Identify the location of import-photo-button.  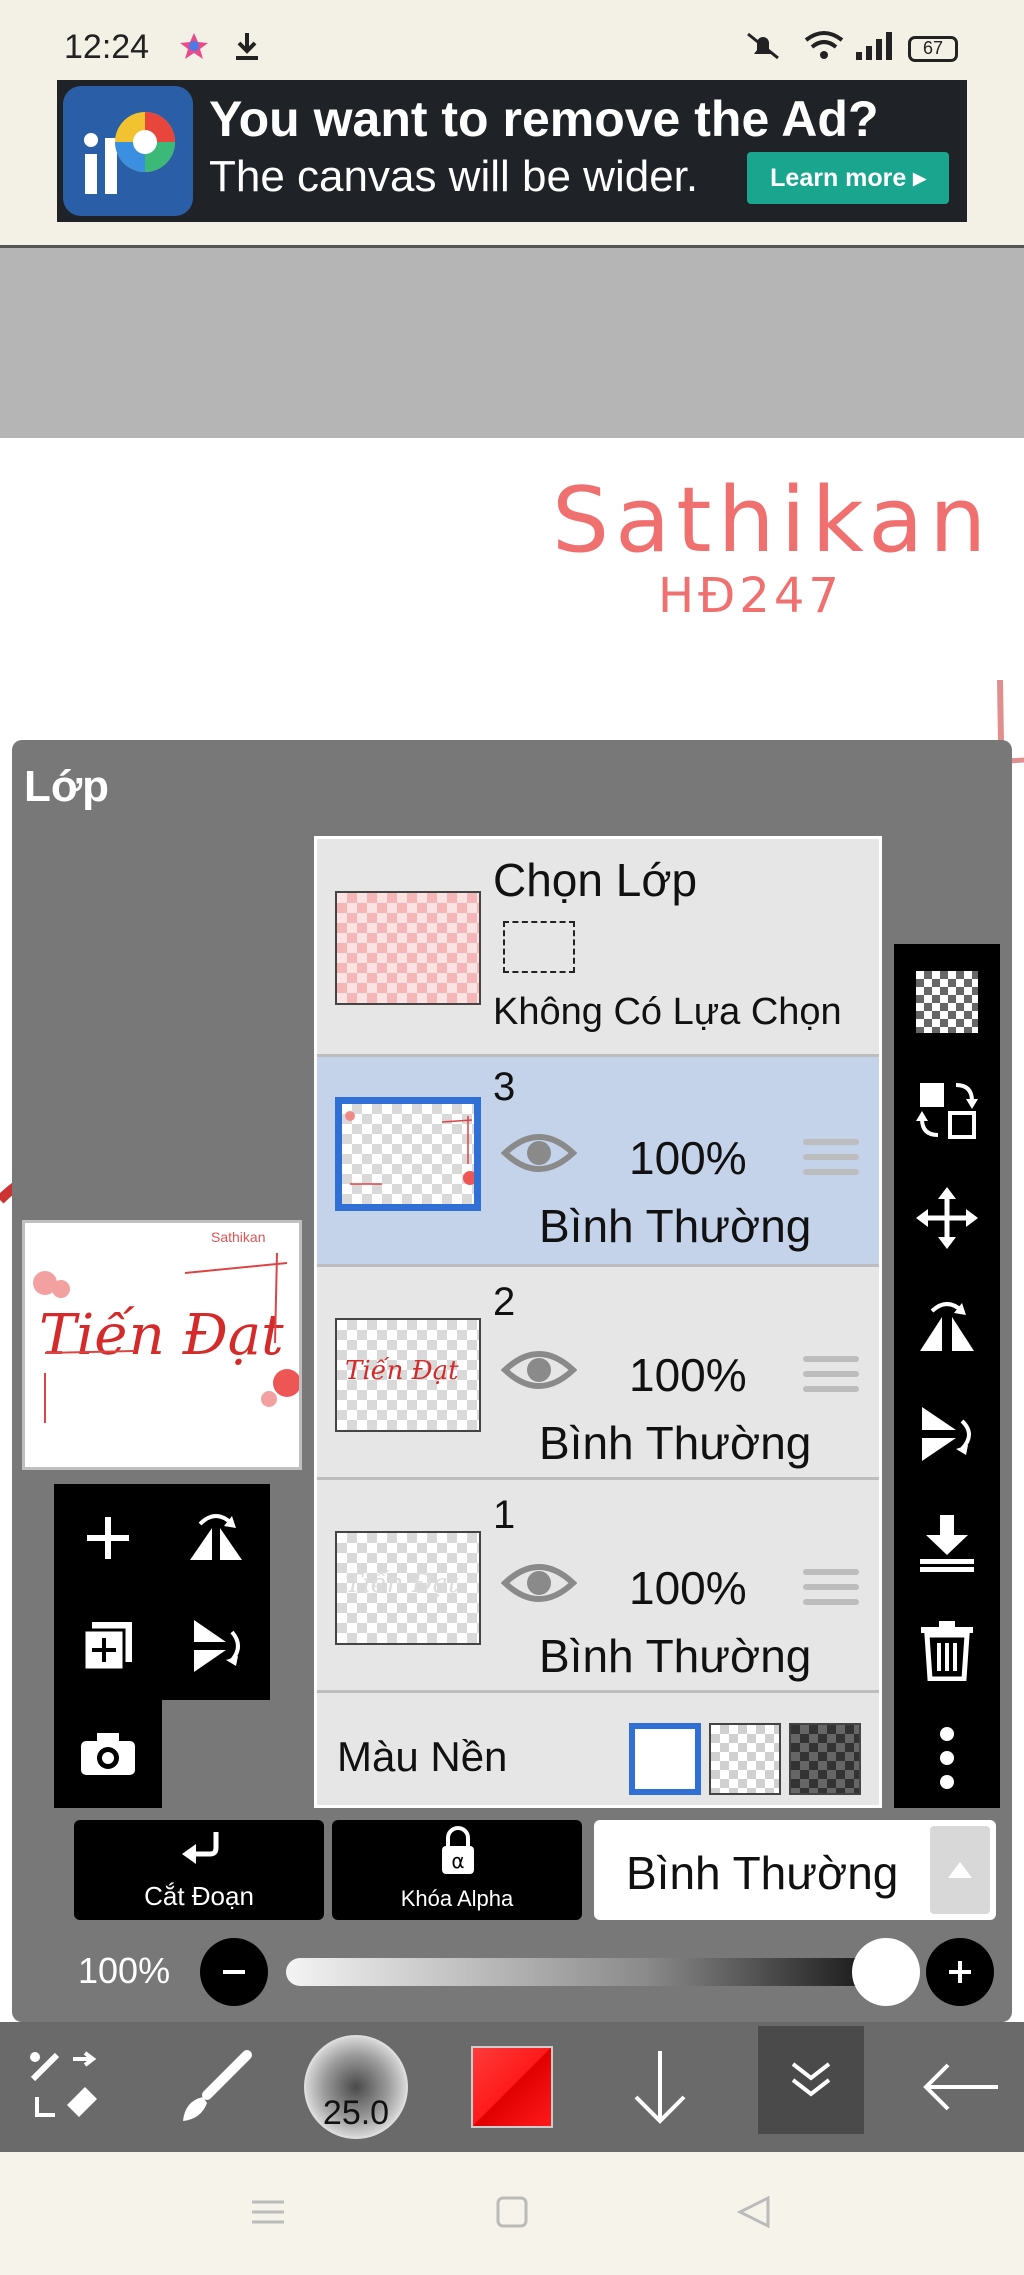
(108, 1754).